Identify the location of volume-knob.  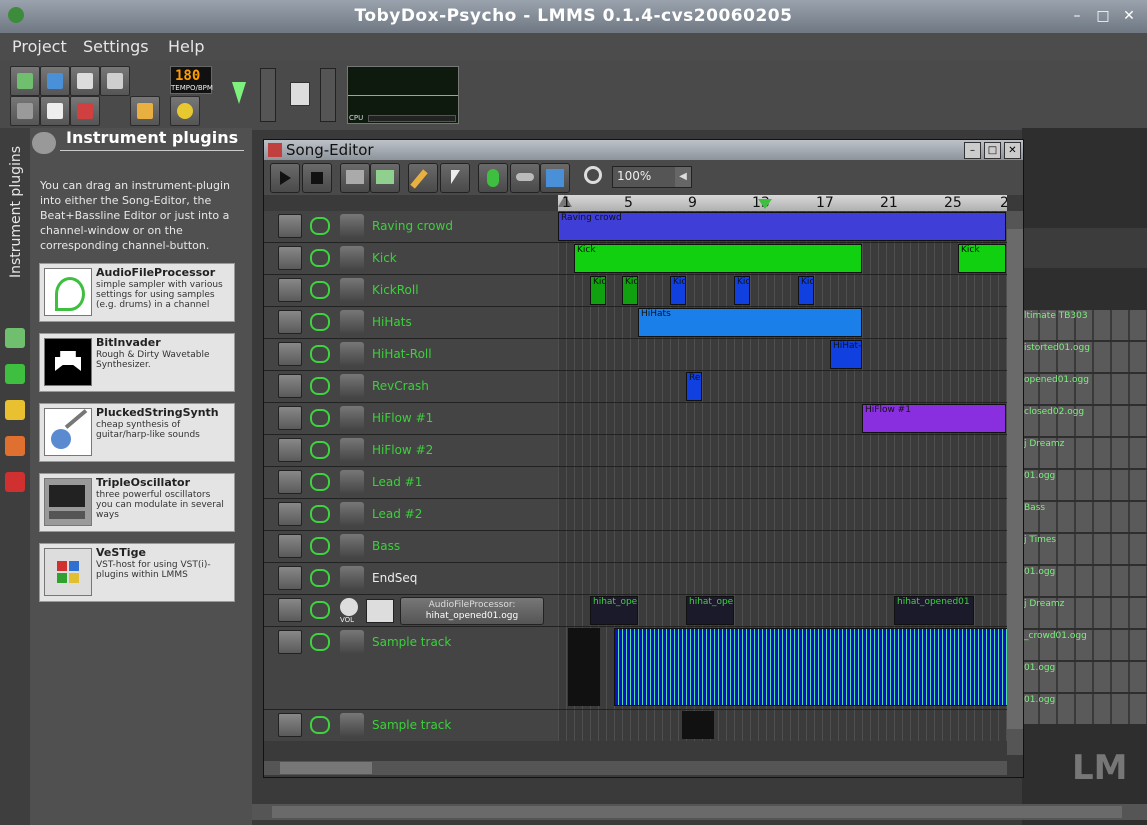
(349, 607).